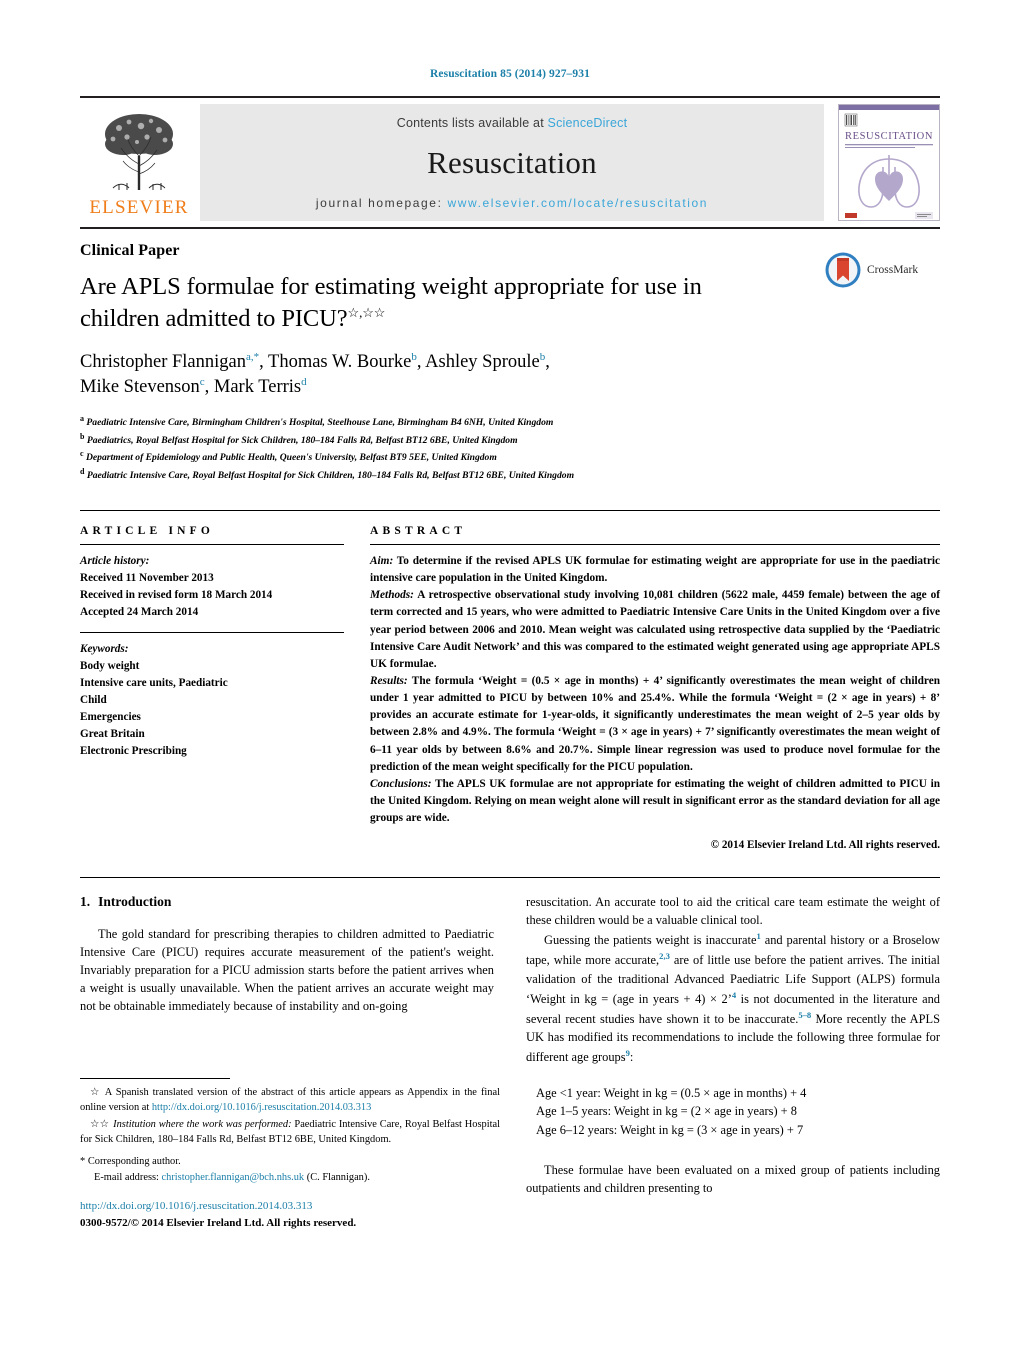 The image size is (1020, 1351). What do you see at coordinates (154, 682) in the screenshot?
I see `keyword-item: Intensive care units, Paediatric` at bounding box center [154, 682].